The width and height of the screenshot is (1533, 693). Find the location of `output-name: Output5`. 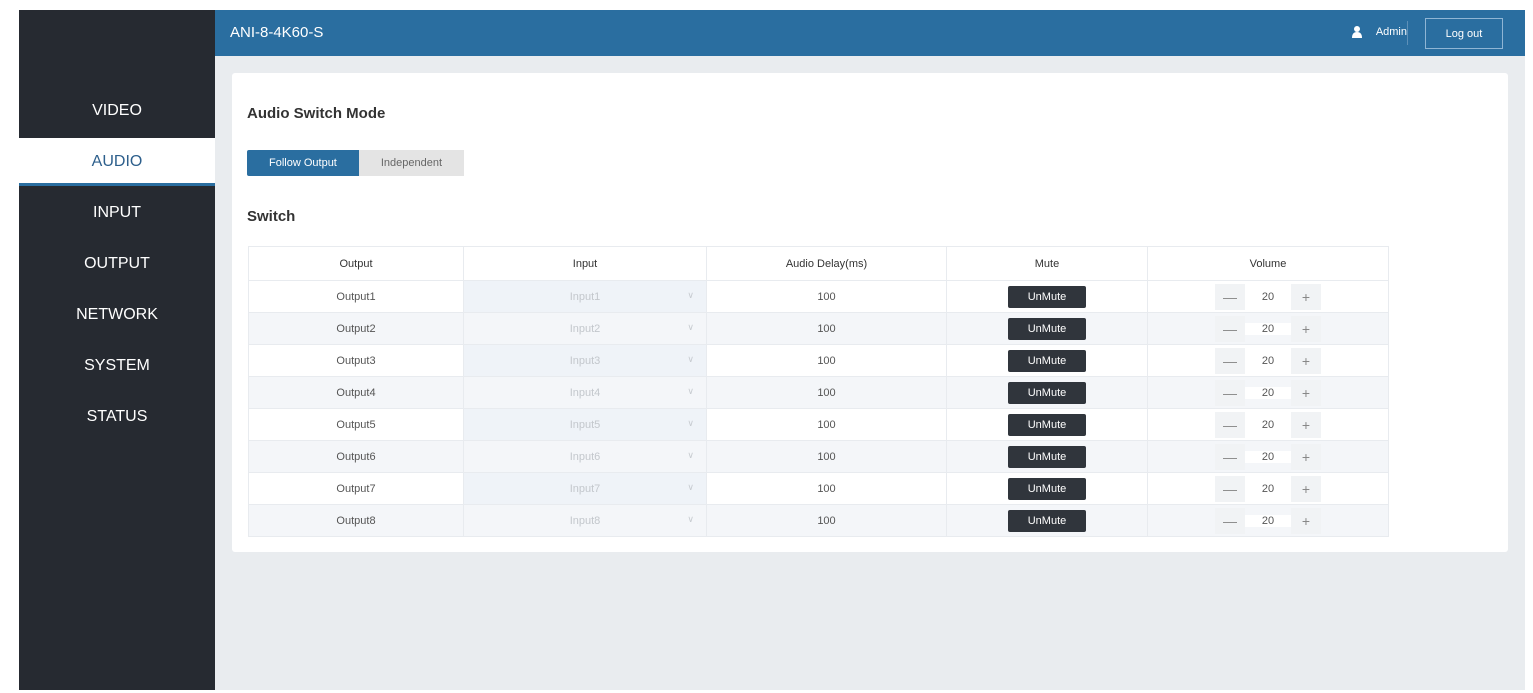

output-name: Output5 is located at coordinates (356, 424).